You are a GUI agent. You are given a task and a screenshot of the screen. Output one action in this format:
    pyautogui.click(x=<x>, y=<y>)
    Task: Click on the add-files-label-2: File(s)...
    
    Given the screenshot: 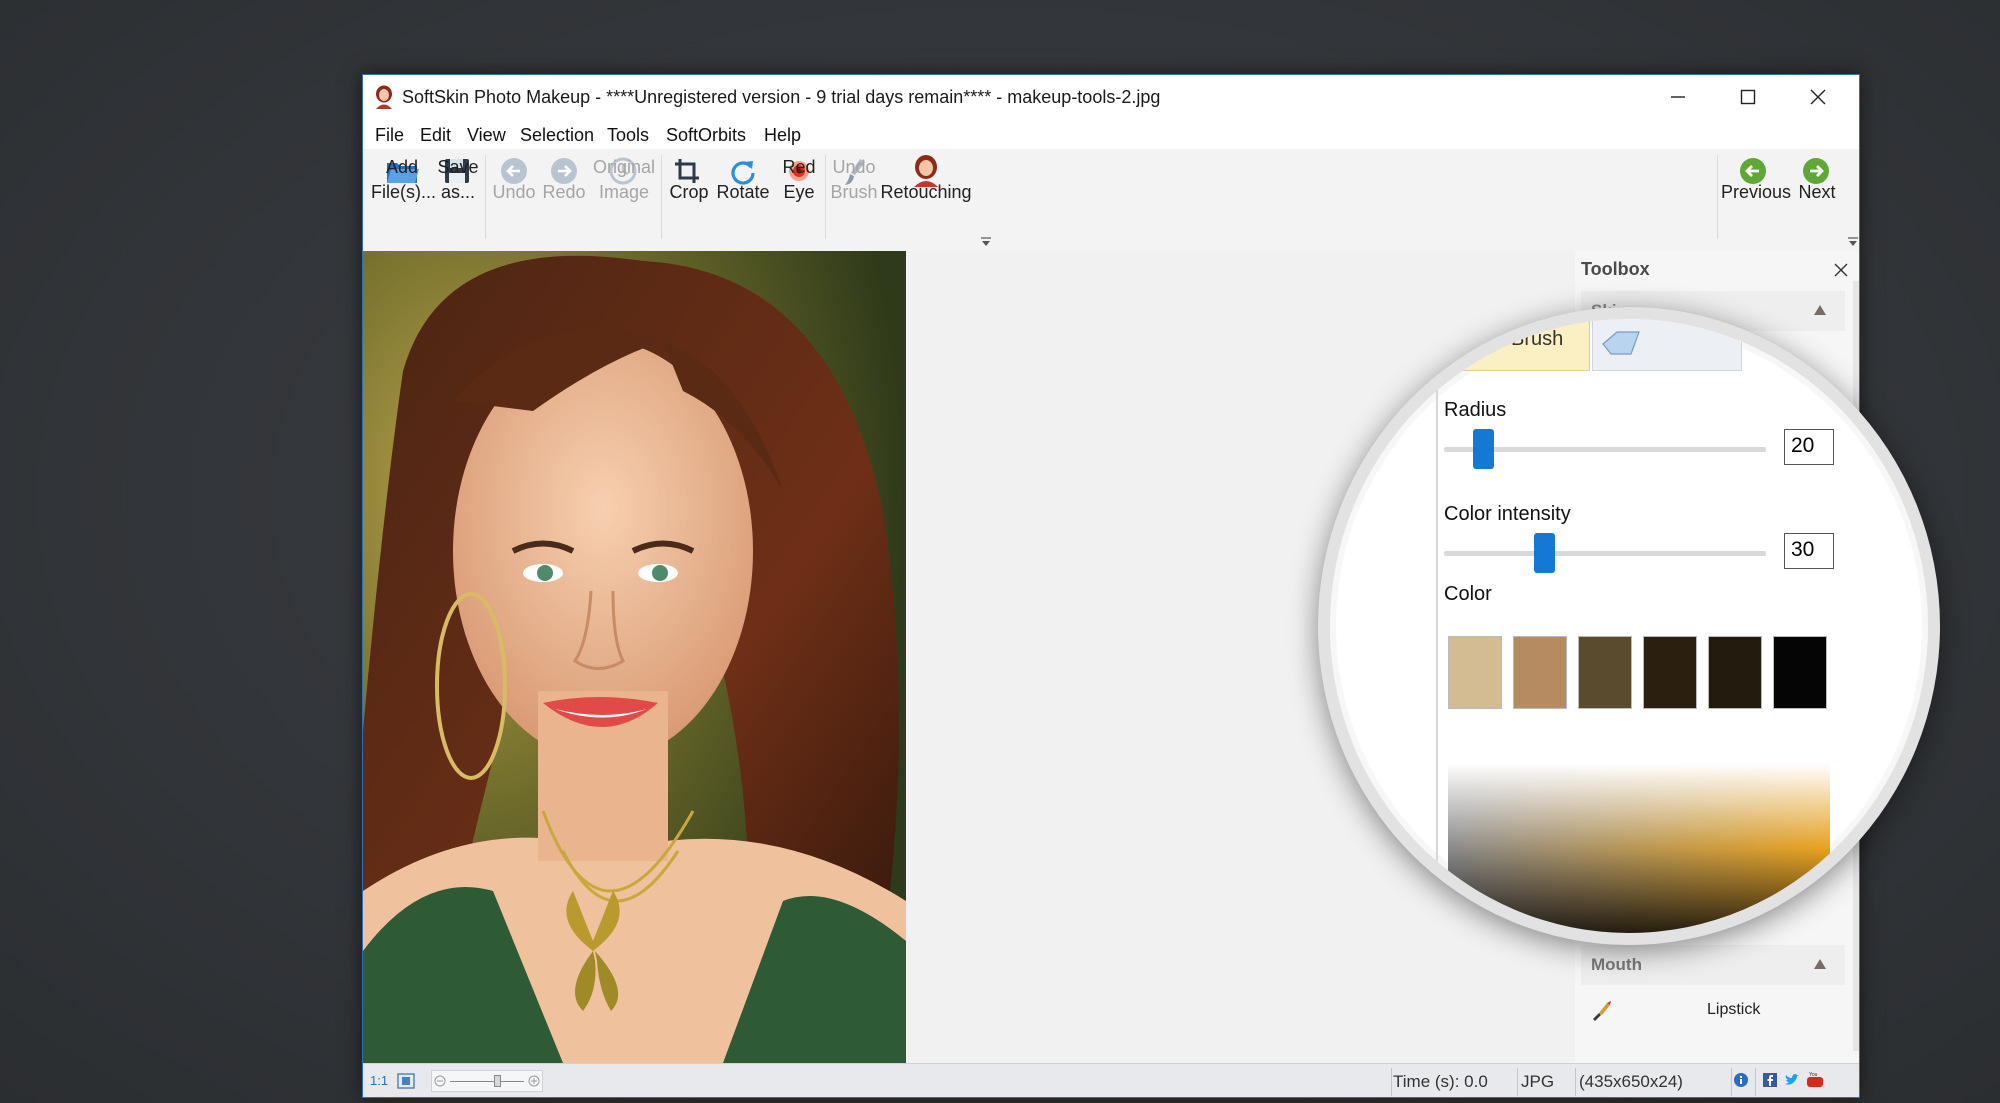 What is the action you would take?
    pyautogui.click(x=403, y=192)
    